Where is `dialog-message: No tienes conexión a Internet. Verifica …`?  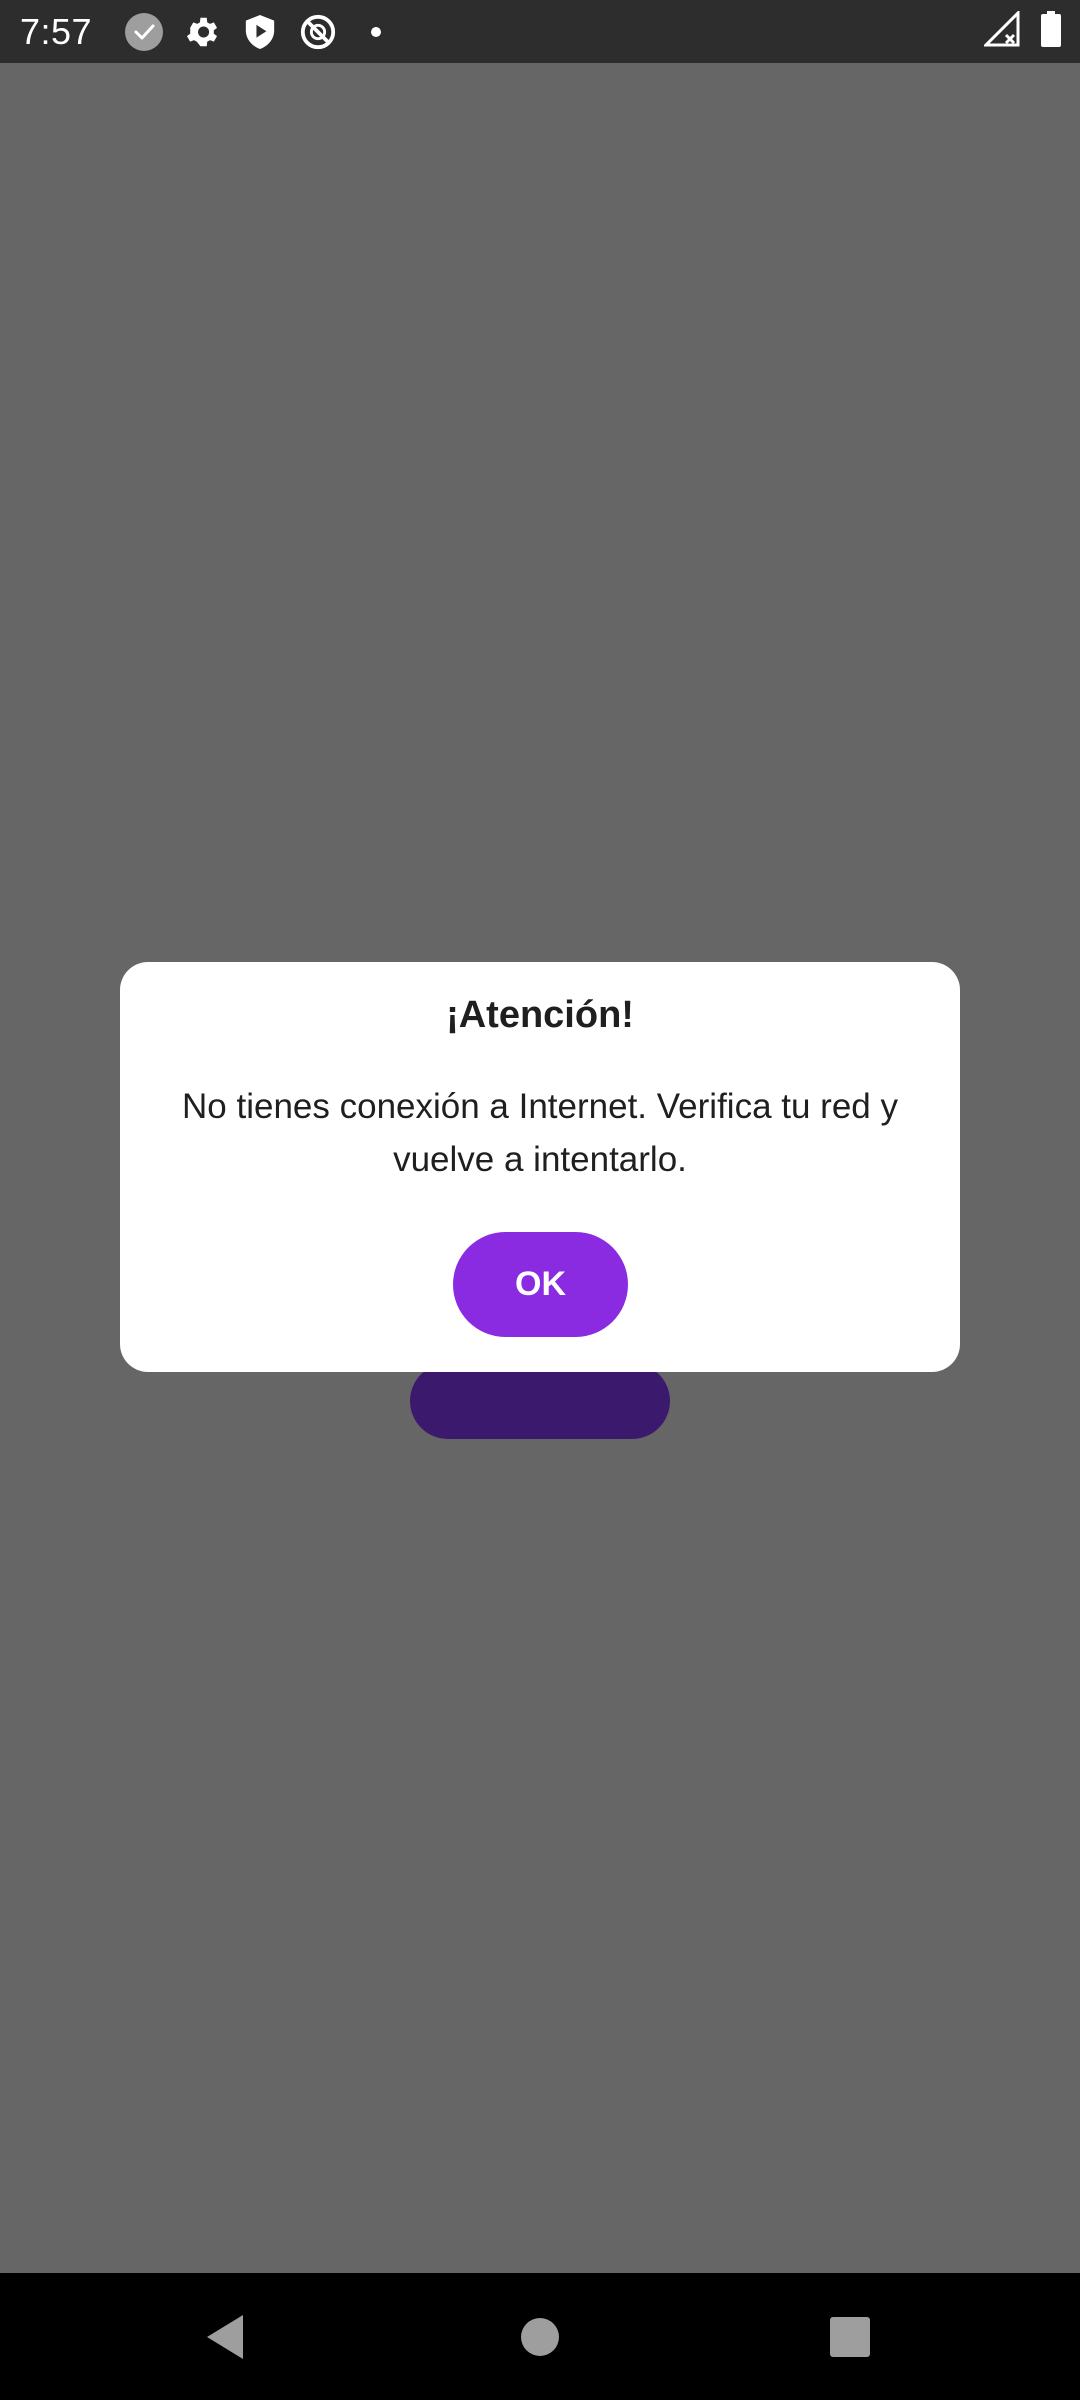
dialog-message: No tienes conexión a Internet. Verifica … is located at coordinates (540, 1133).